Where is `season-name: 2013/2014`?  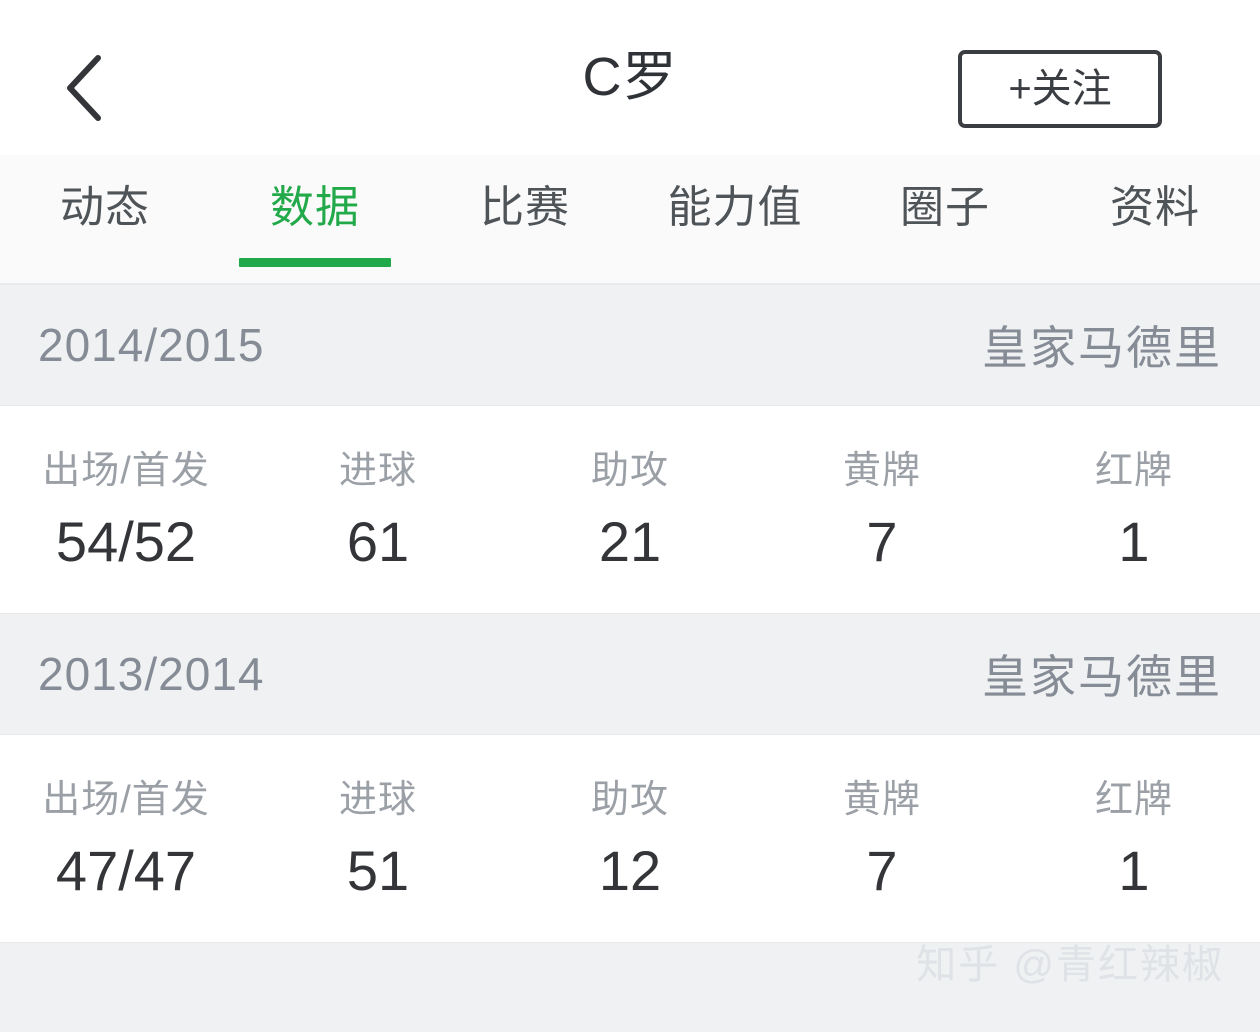 season-name: 2013/2014 is located at coordinates (151, 674).